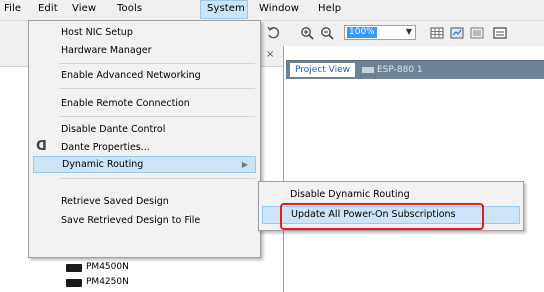 This screenshot has height=292, width=544. I want to click on zoom-value: 100%, so click(362, 32).